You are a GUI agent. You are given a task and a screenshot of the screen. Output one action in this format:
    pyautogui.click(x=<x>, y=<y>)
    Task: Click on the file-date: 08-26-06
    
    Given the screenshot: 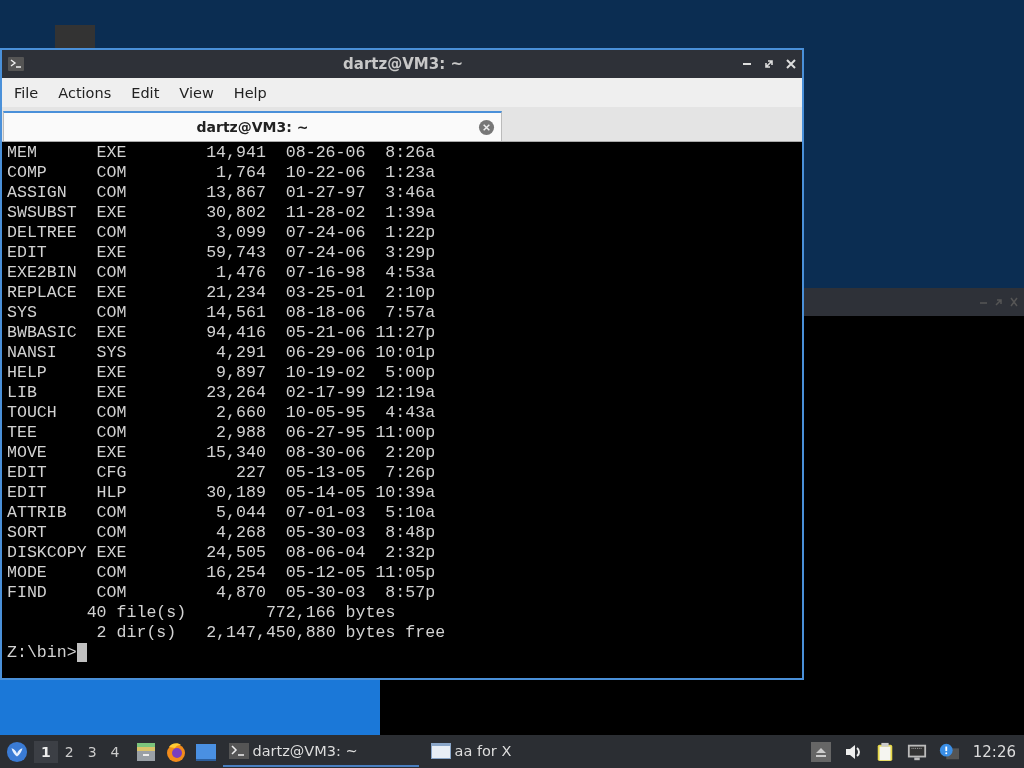 What is the action you would take?
    pyautogui.click(x=325, y=153)
    